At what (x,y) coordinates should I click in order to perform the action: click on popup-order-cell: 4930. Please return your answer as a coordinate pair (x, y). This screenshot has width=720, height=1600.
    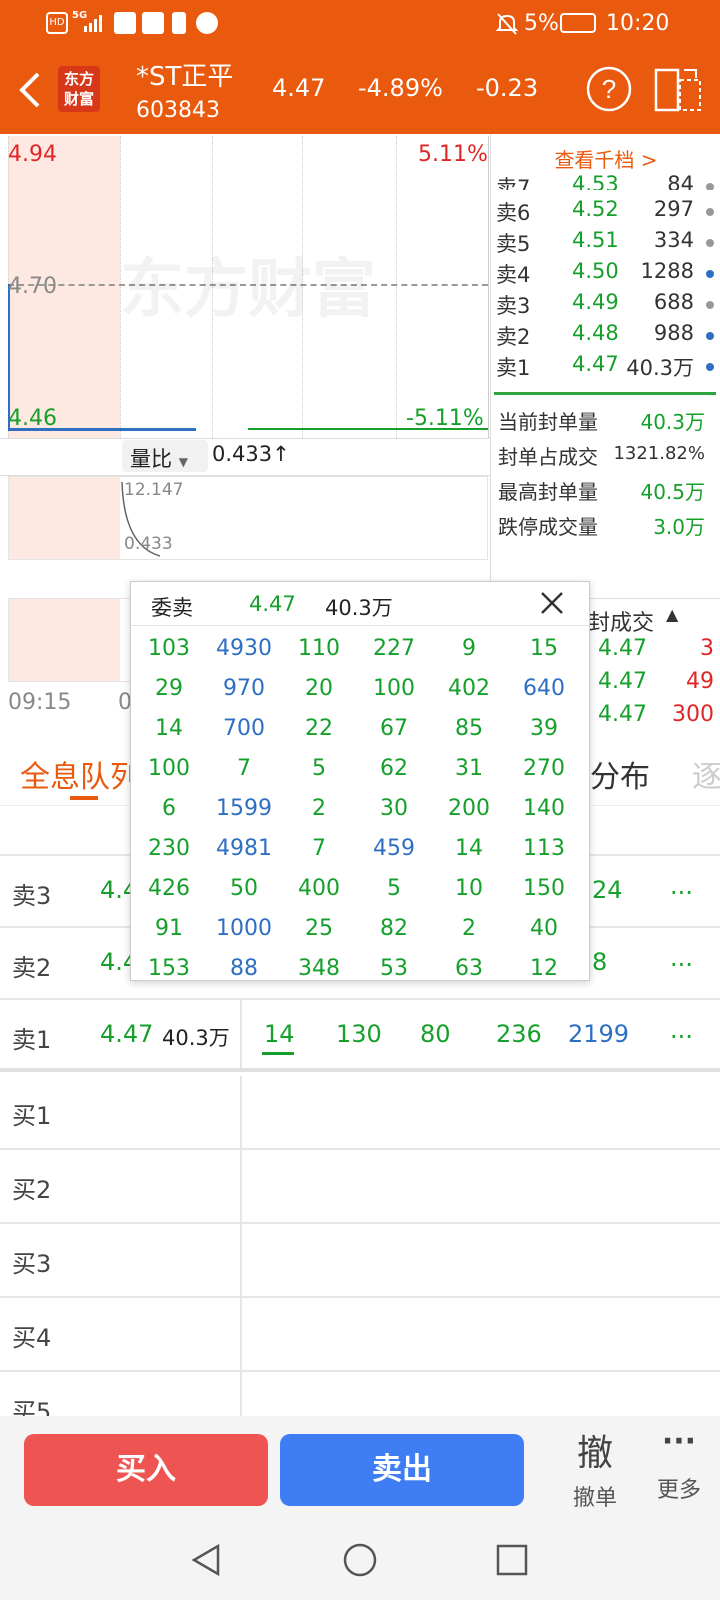
    Looking at the image, I should click on (244, 648).